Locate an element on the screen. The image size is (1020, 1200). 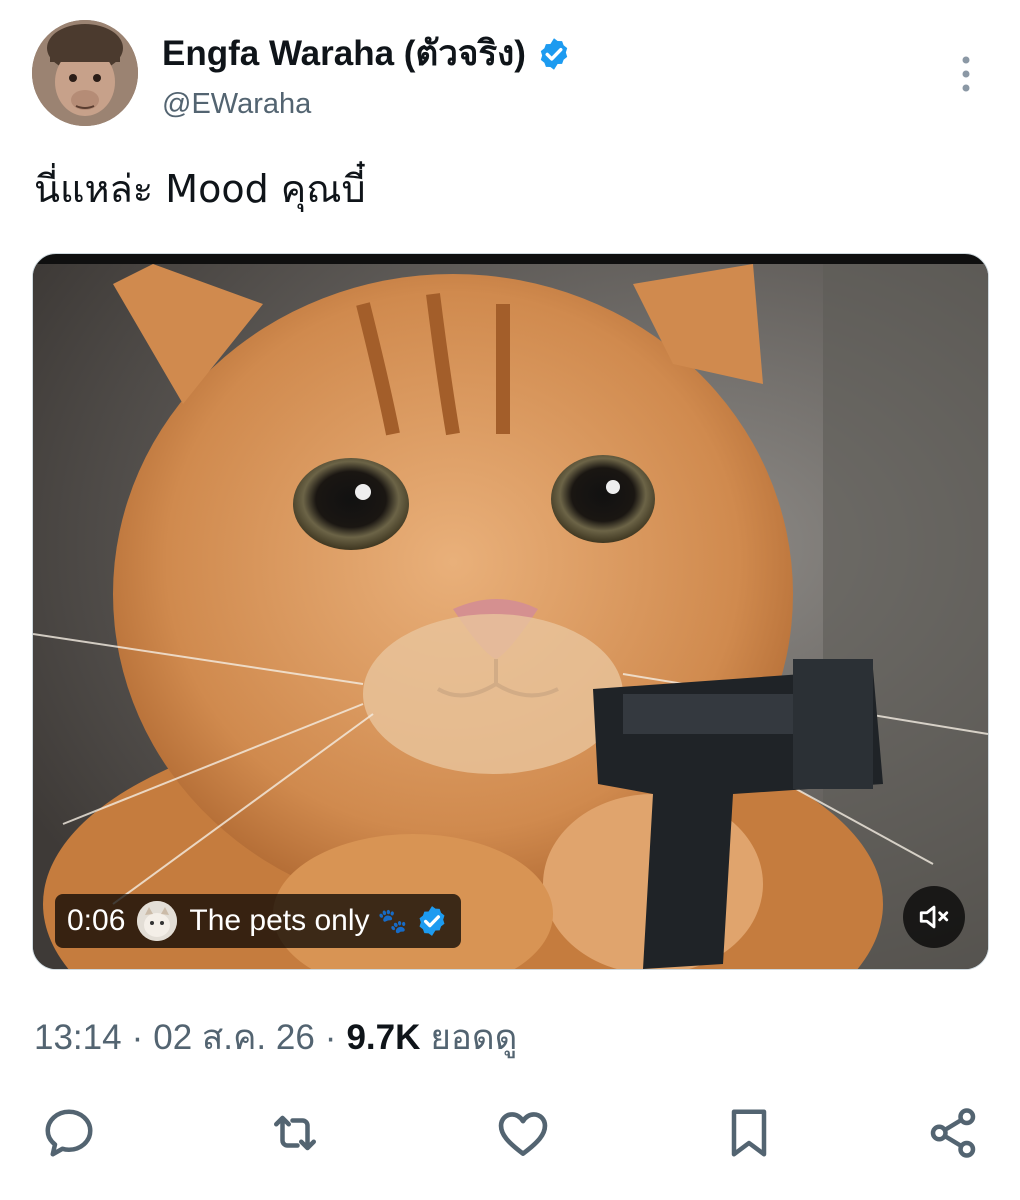
bookmark-button is located at coordinates (749, 1133).